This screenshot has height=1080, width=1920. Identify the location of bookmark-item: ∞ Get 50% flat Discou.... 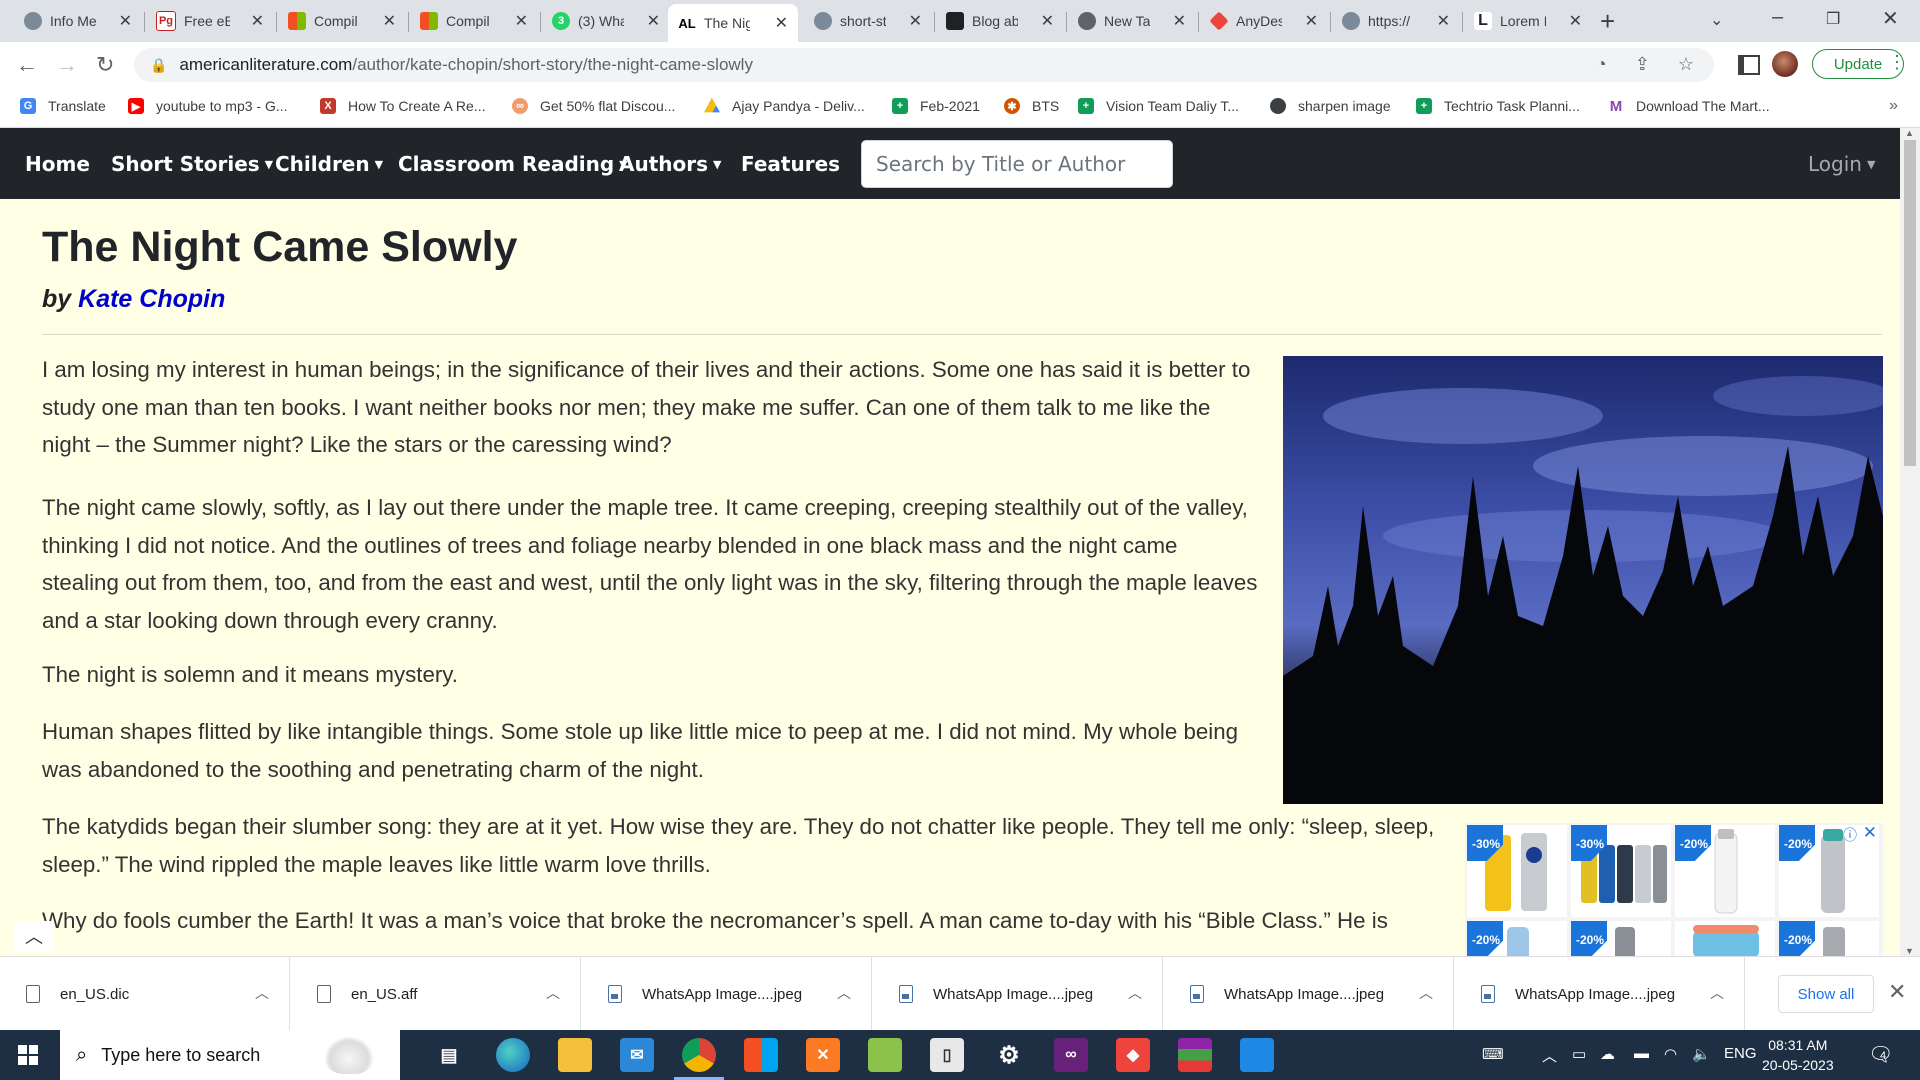
(593, 106).